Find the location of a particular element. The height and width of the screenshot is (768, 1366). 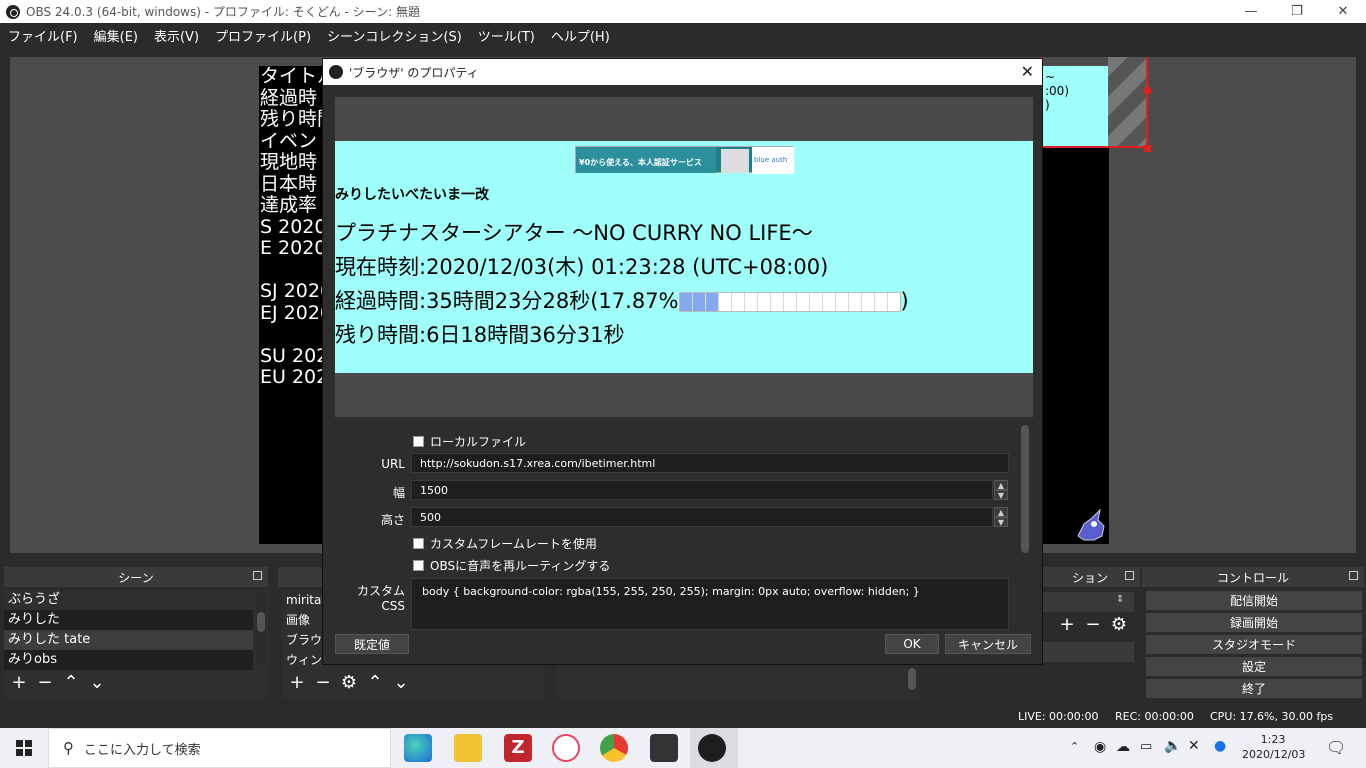

width-spinner: ▲ ▼ is located at coordinates (1001, 490).